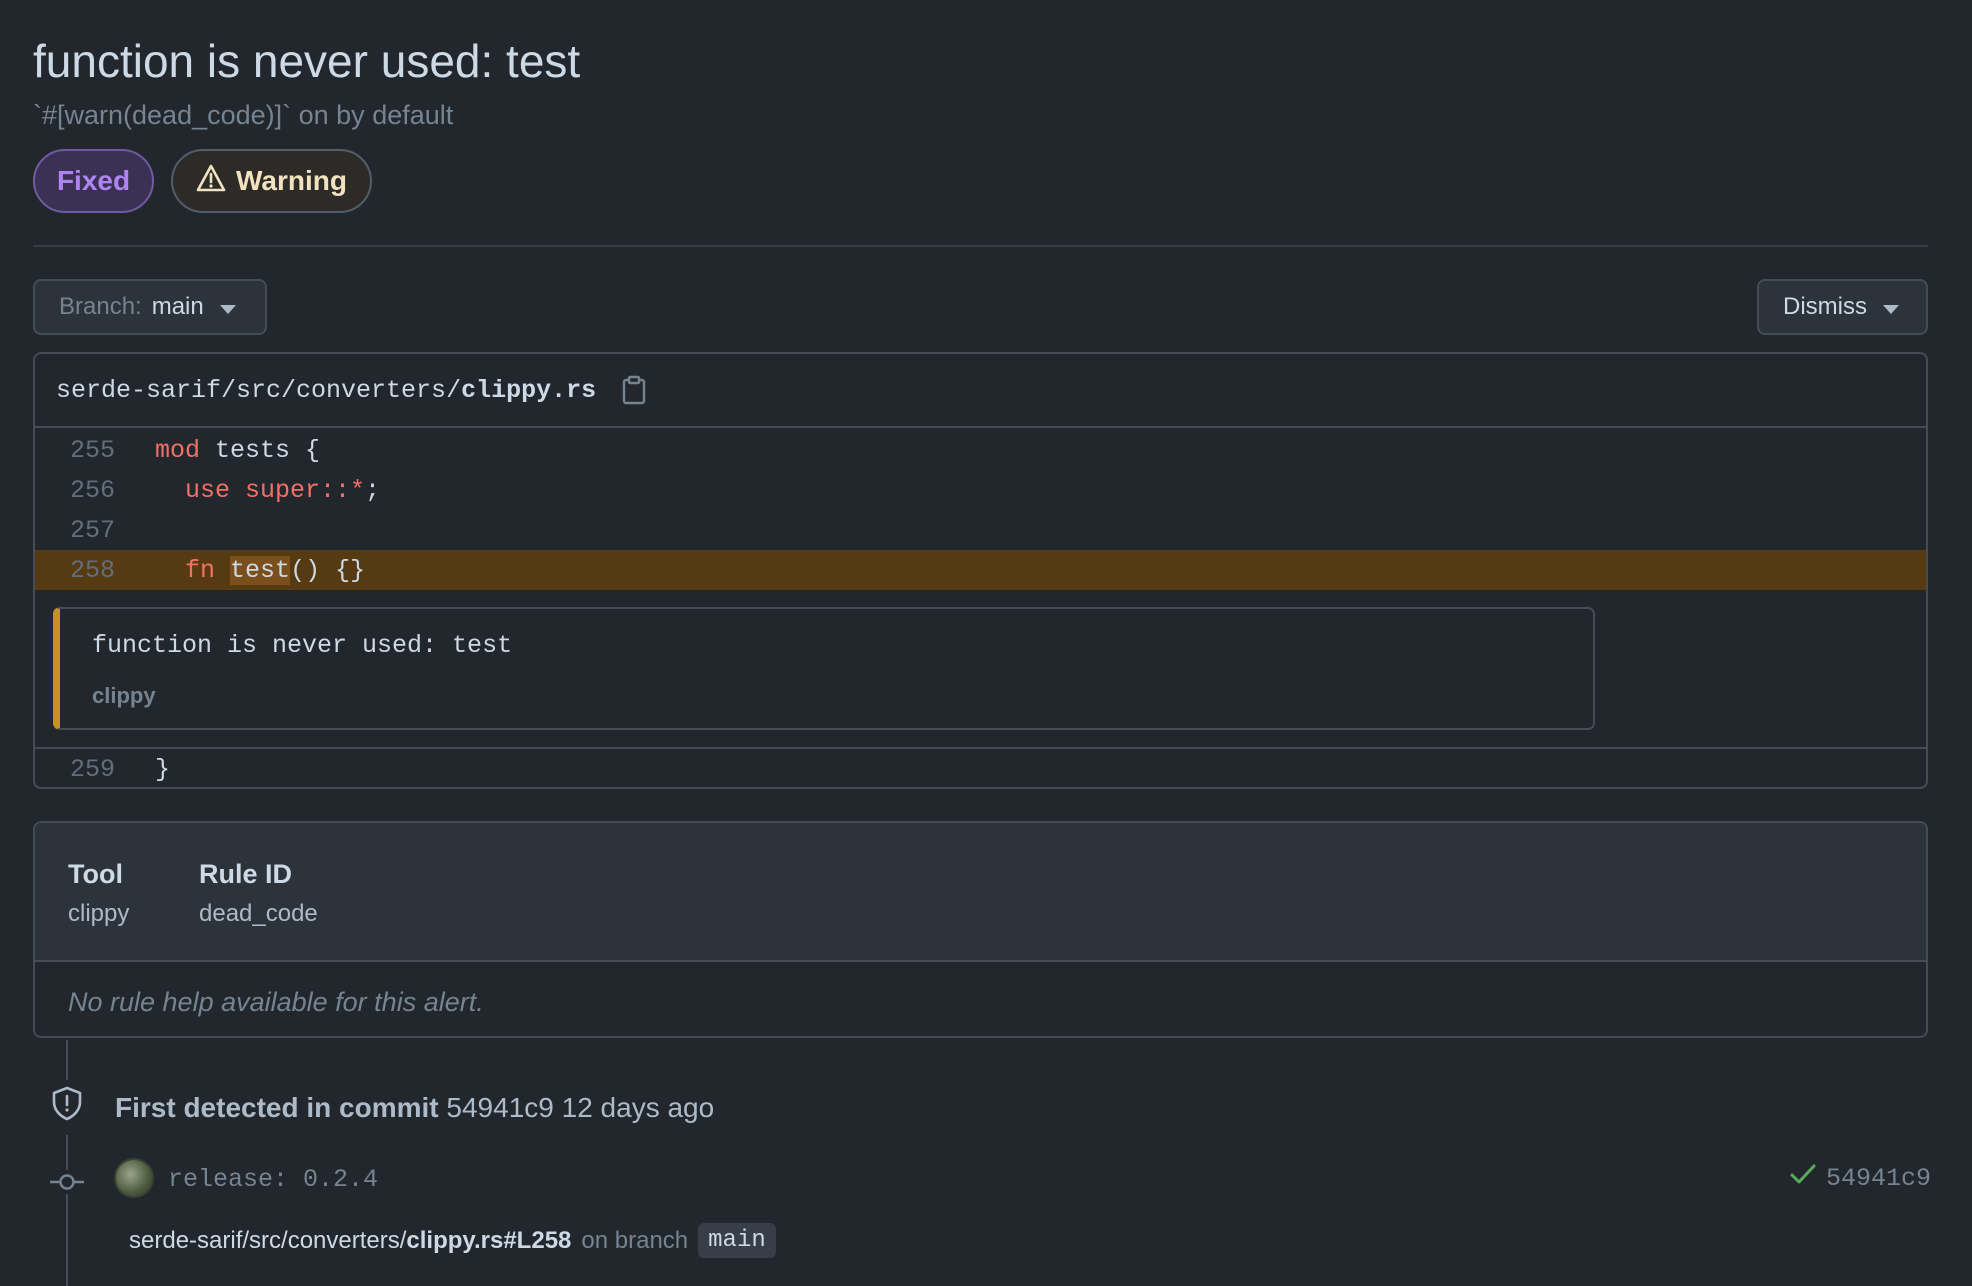 The image size is (1972, 1286). Describe the element at coordinates (307, 61) in the screenshot. I see `page-title: function is never used: test` at that location.